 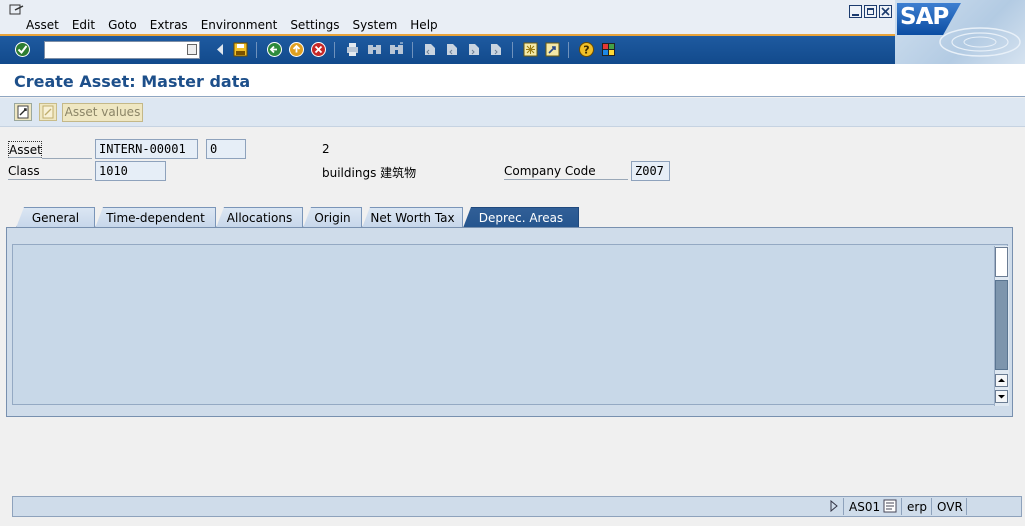 I want to click on minimize-icon, so click(x=855, y=15).